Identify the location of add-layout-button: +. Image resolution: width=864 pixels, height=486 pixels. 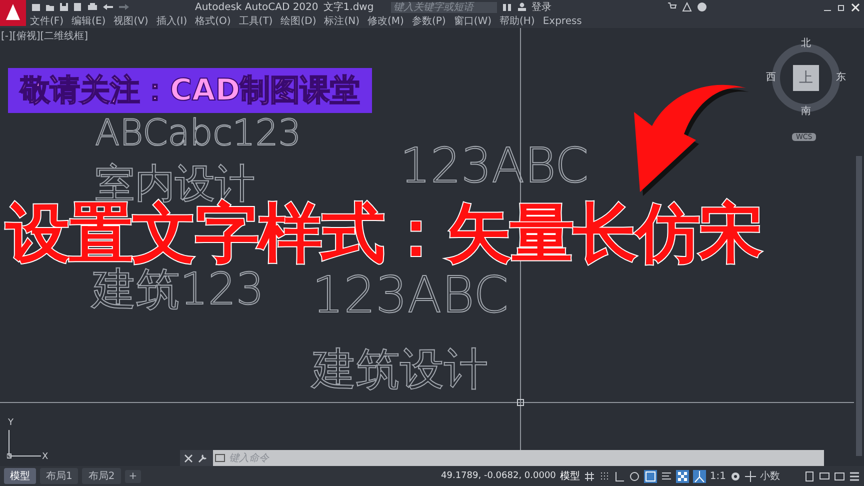
(133, 476).